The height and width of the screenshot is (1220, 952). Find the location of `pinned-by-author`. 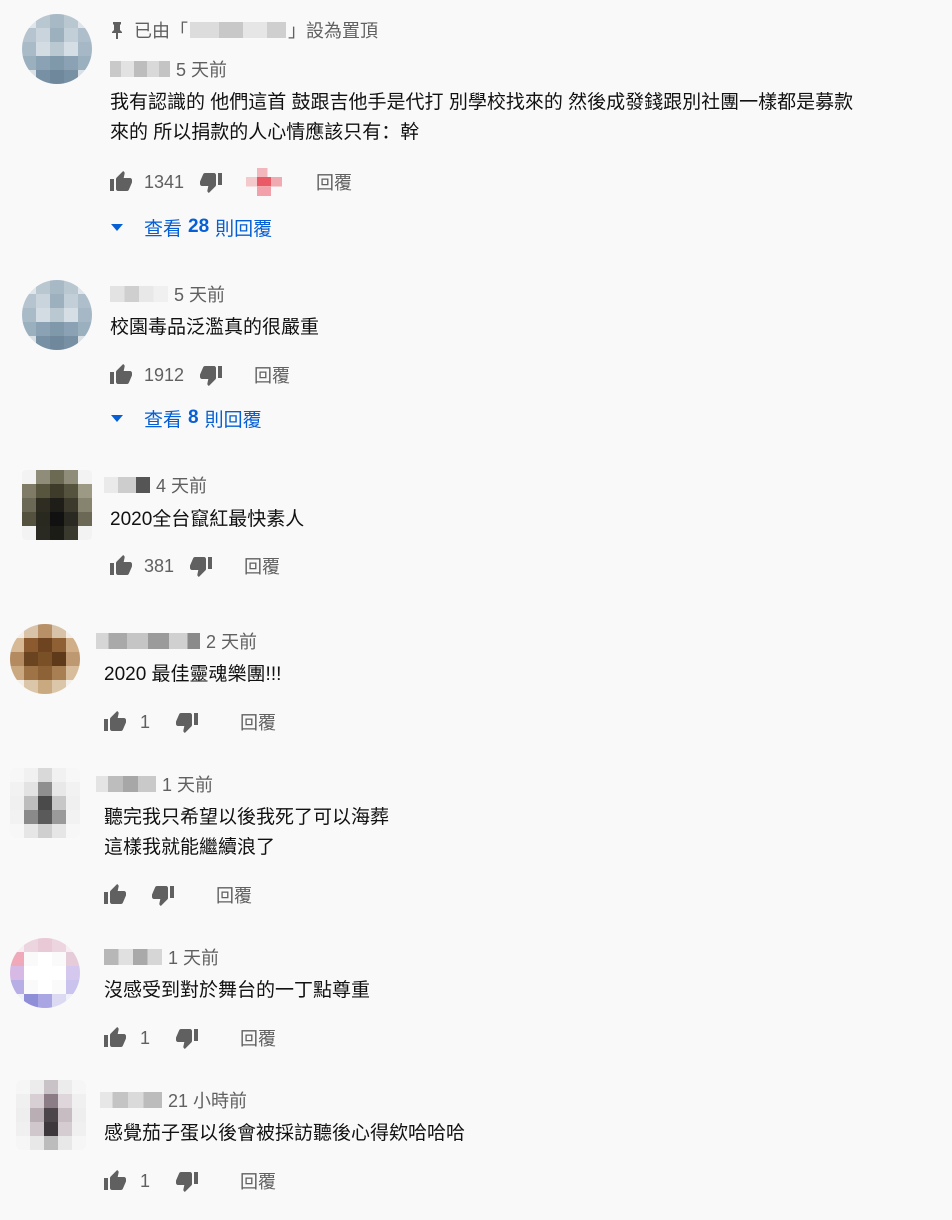

pinned-by-author is located at coordinates (238, 30).